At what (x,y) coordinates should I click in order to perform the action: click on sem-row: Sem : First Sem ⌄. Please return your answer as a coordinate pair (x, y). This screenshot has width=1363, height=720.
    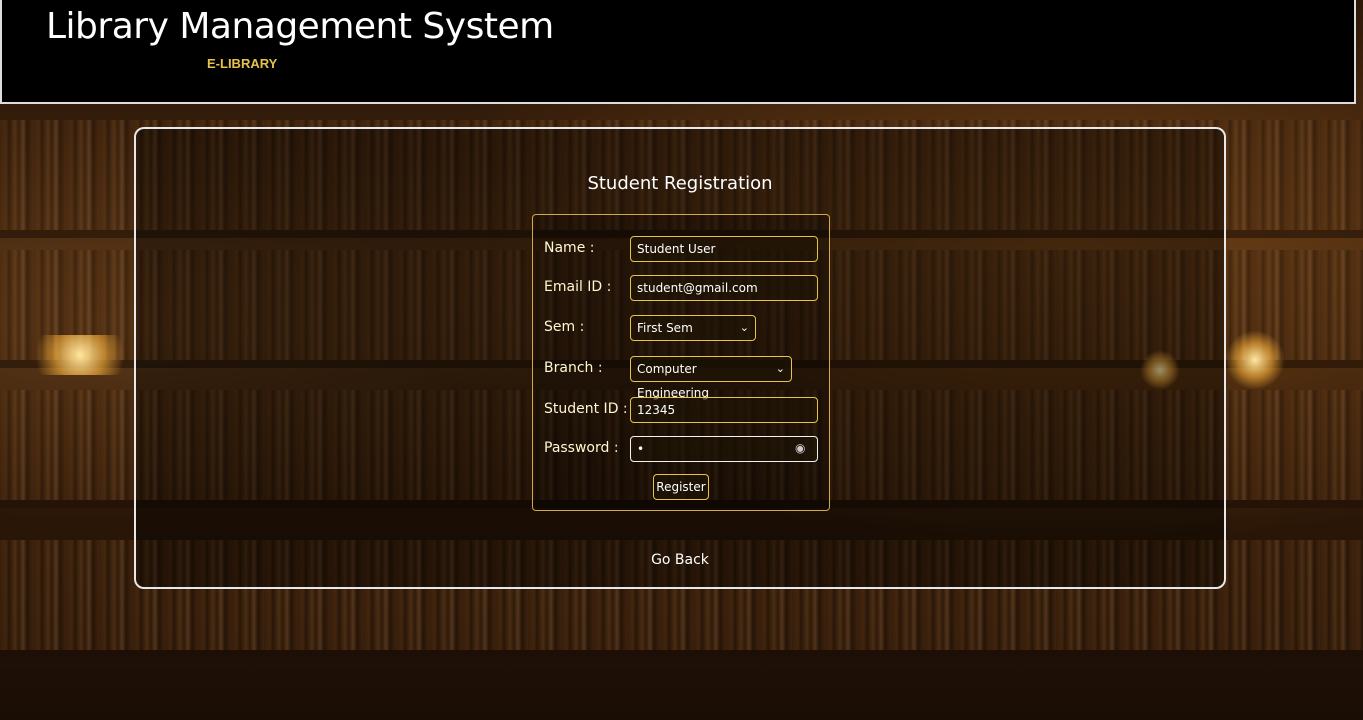
    Looking at the image, I should click on (681, 328).